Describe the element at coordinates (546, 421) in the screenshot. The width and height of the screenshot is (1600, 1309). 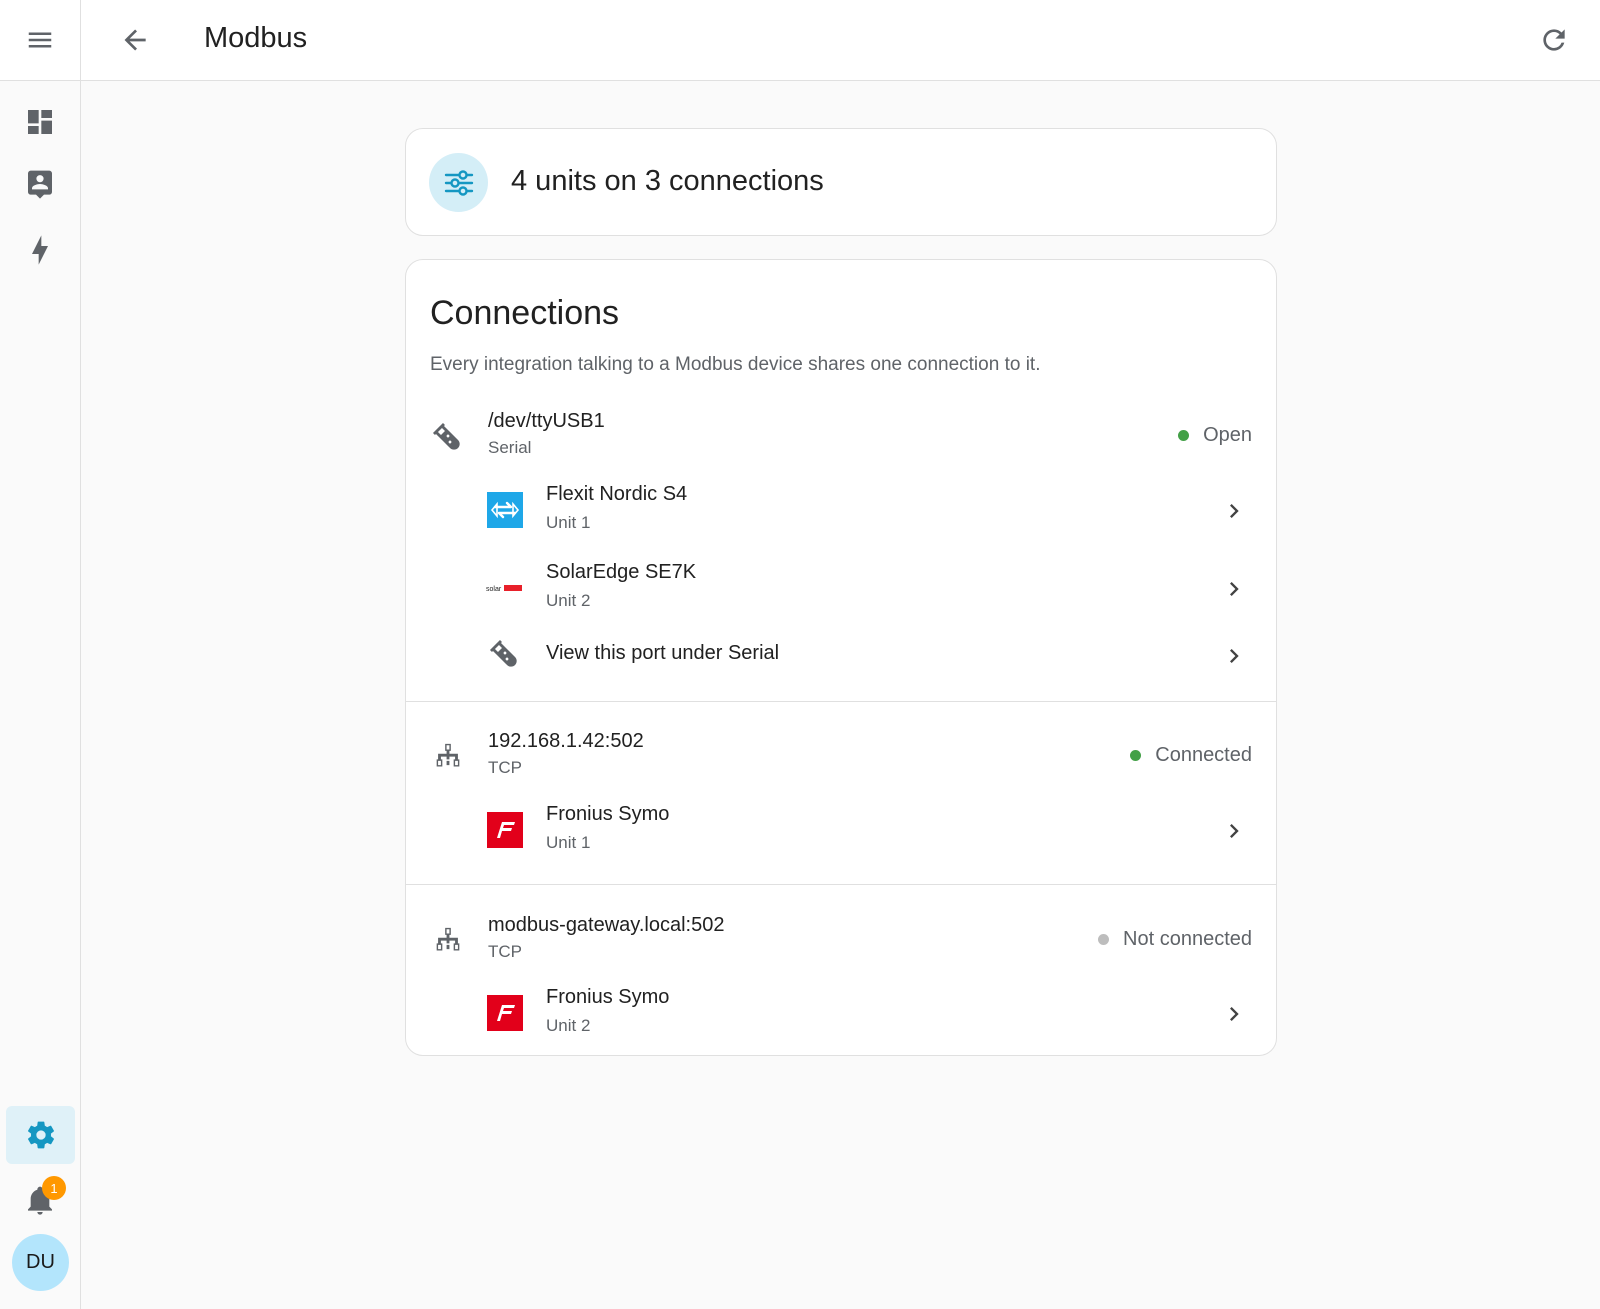
I see `connection-name: /dev/ttyUSB1` at that location.